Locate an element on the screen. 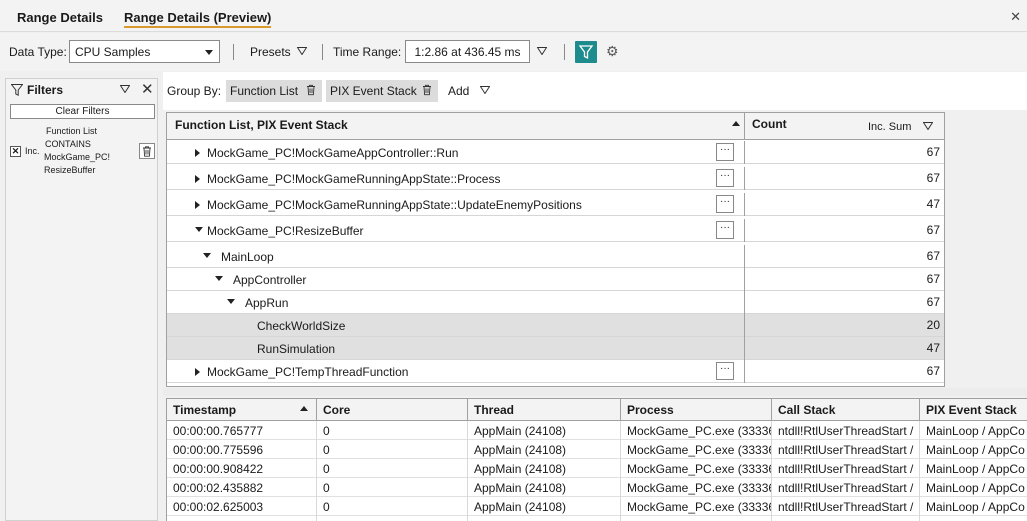 Image resolution: width=1027 pixels, height=521 pixels. table-cell-timestamp: 00:00:02.435882 is located at coordinates (242, 487).